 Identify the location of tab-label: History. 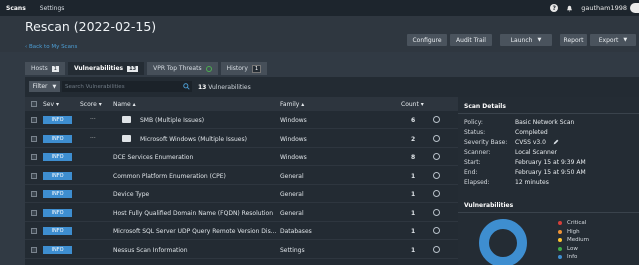
(237, 68).